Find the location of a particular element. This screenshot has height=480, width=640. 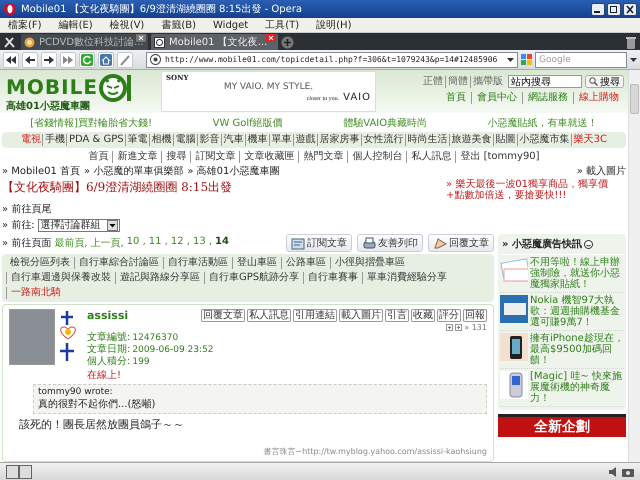

category-link: 汽車 is located at coordinates (233, 140).